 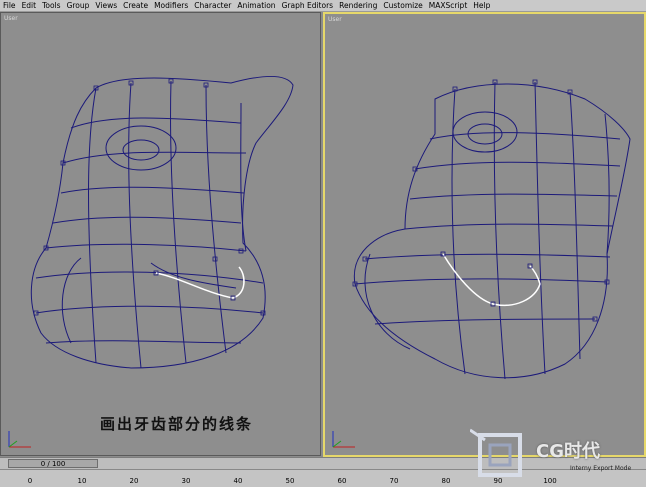 I want to click on menu-rendering: Rendering, so click(x=358, y=5).